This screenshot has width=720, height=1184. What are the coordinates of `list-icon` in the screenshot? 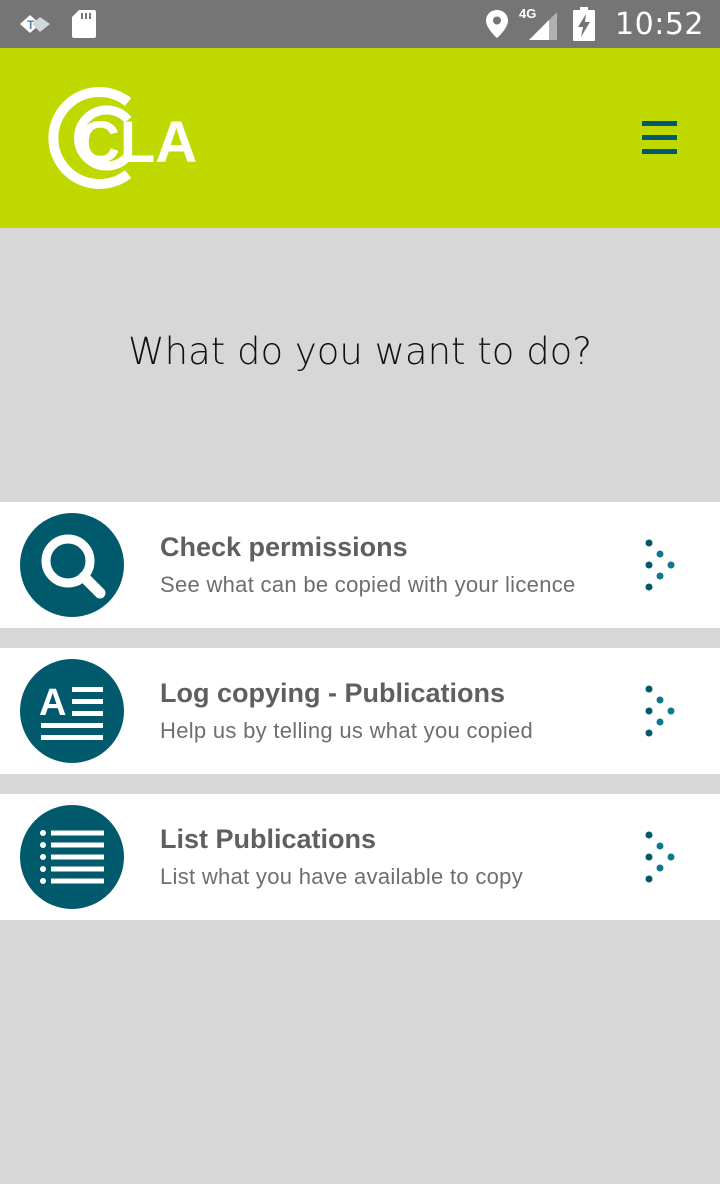 It's located at (72, 857).